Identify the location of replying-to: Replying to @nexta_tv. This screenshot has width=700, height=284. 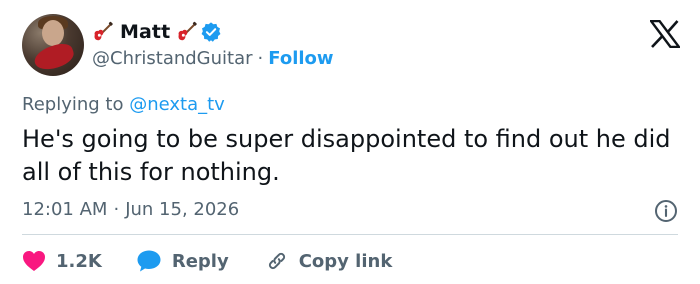
(123, 104).